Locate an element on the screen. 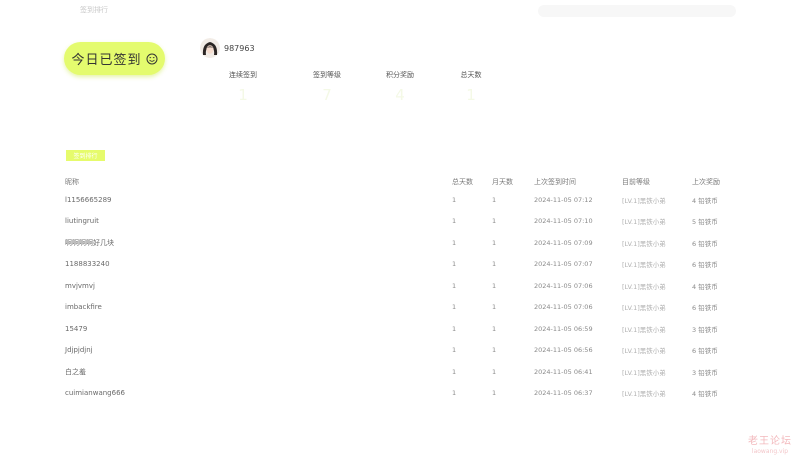 The height and width of the screenshot is (459, 800). stat-consecutive: 连续签到 1 is located at coordinates (243, 87).